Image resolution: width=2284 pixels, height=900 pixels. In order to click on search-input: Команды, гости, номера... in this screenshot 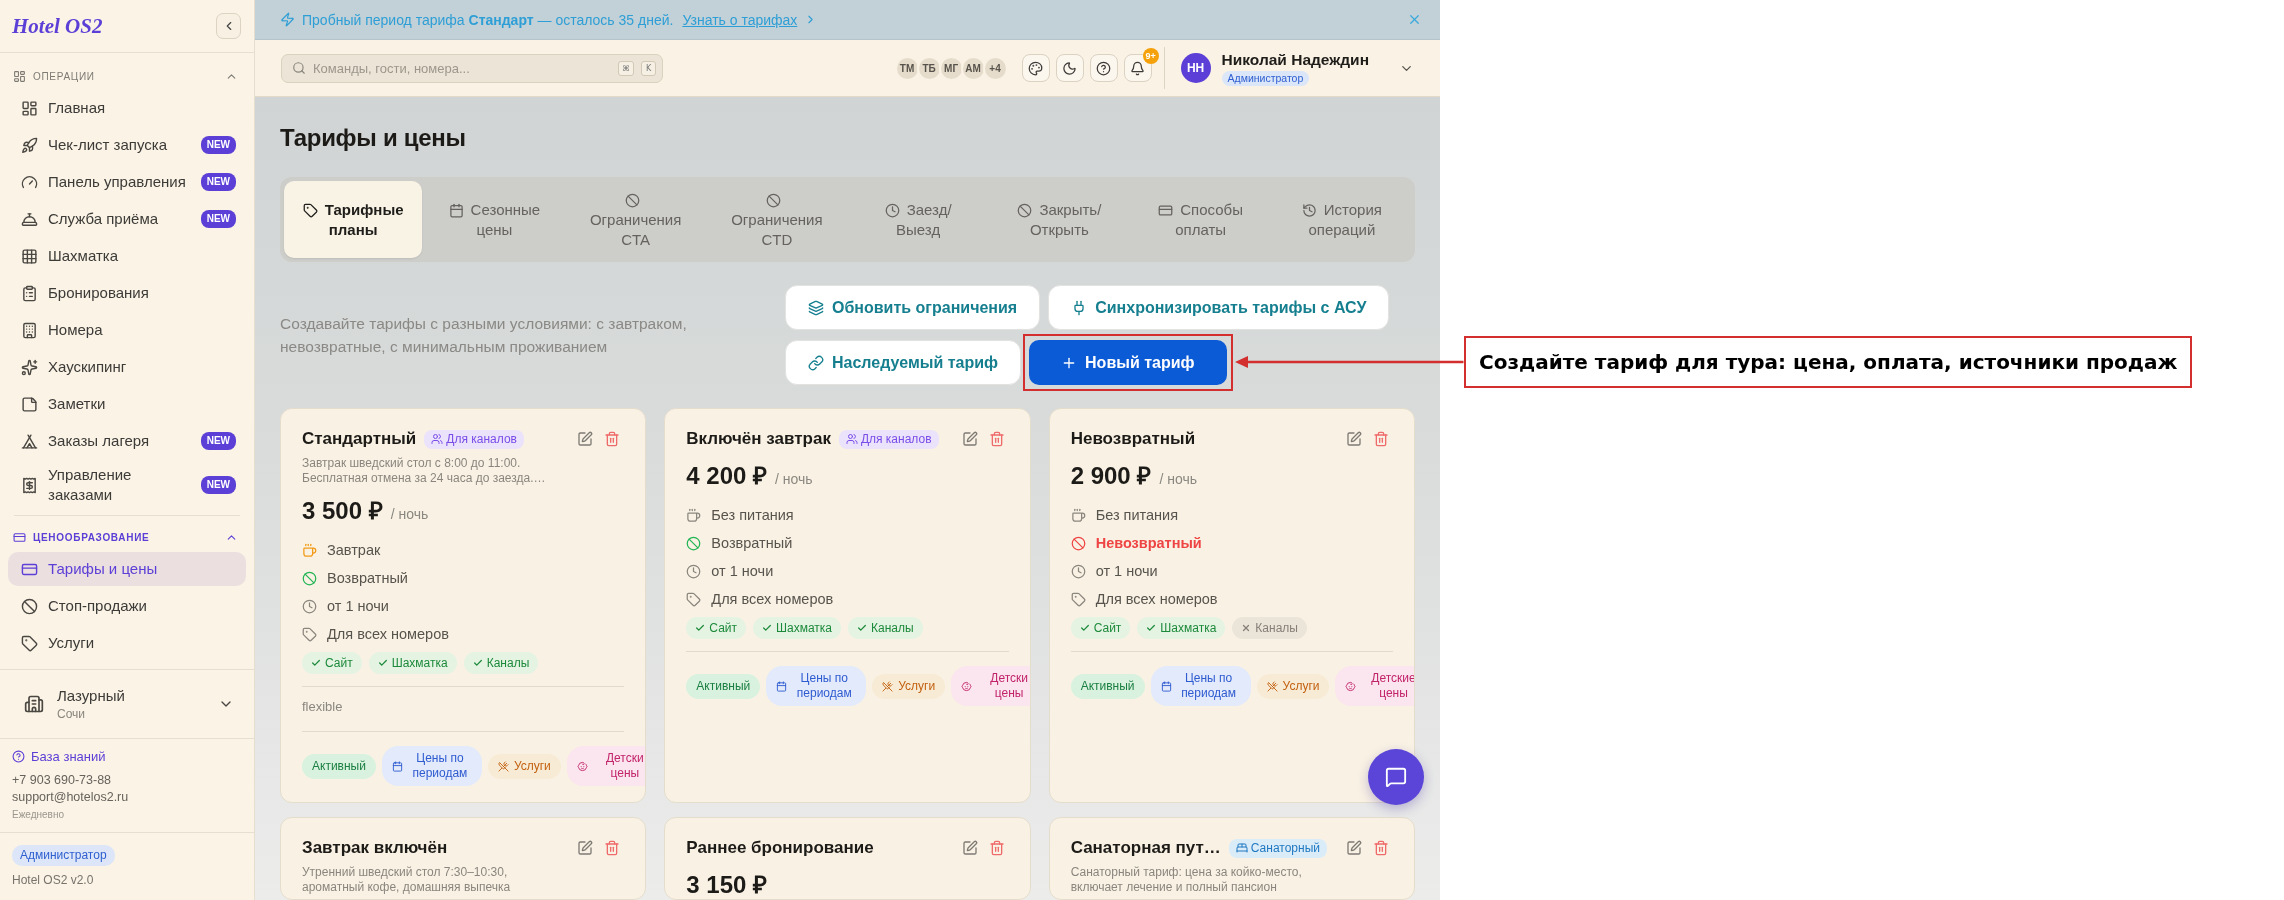, I will do `click(462, 68)`.